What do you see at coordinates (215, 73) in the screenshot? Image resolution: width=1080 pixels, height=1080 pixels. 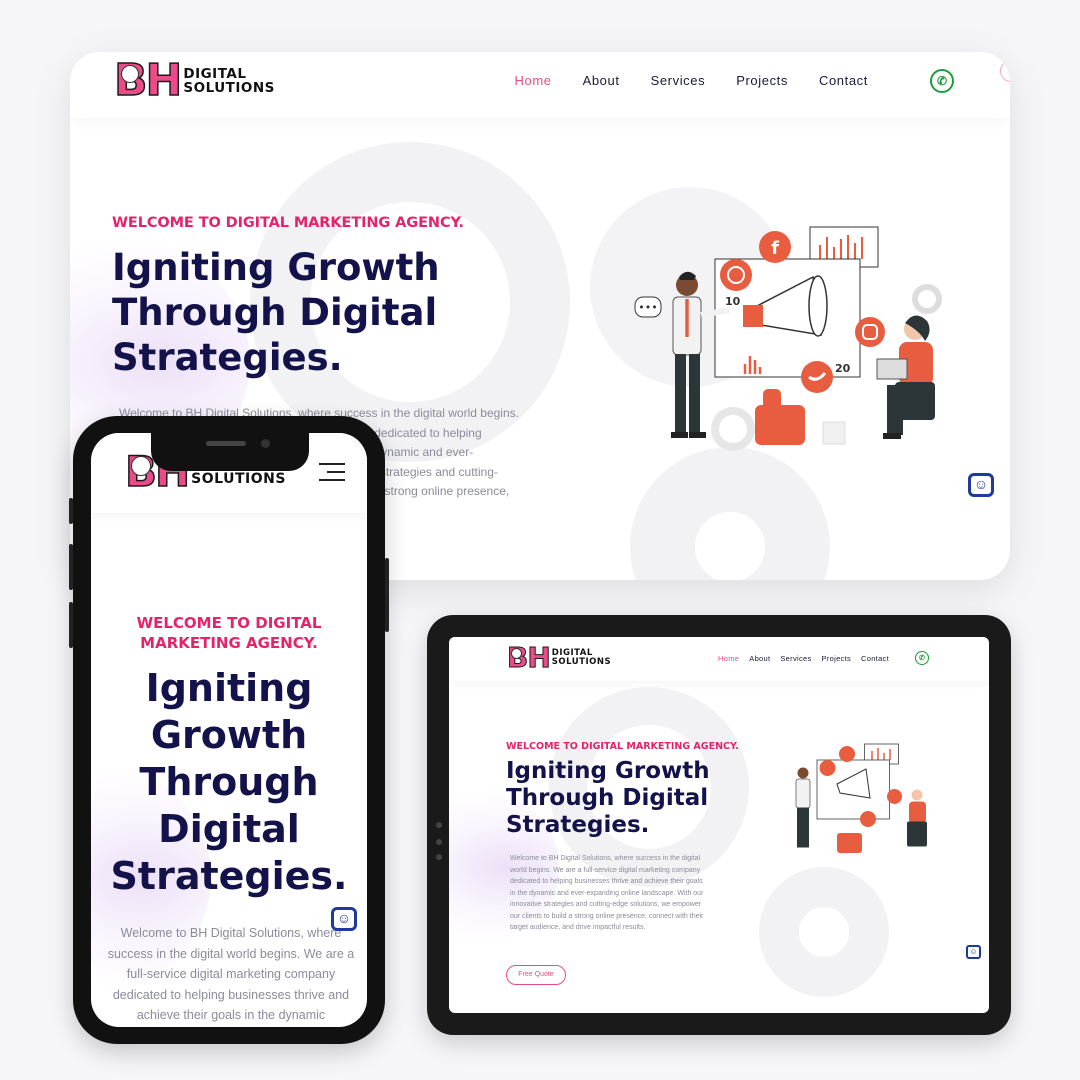 I see `logo-text-line1: DIGITAL` at bounding box center [215, 73].